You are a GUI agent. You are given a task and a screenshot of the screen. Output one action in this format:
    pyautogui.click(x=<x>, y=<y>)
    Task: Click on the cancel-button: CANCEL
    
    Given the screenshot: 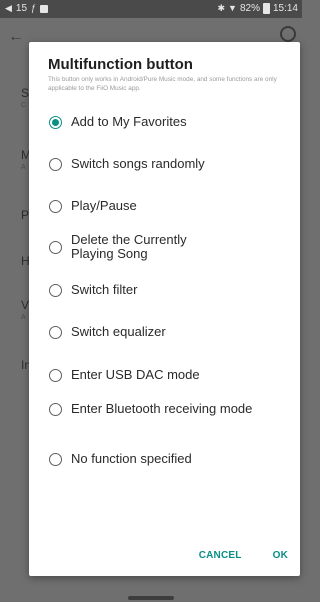 What is the action you would take?
    pyautogui.click(x=220, y=555)
    